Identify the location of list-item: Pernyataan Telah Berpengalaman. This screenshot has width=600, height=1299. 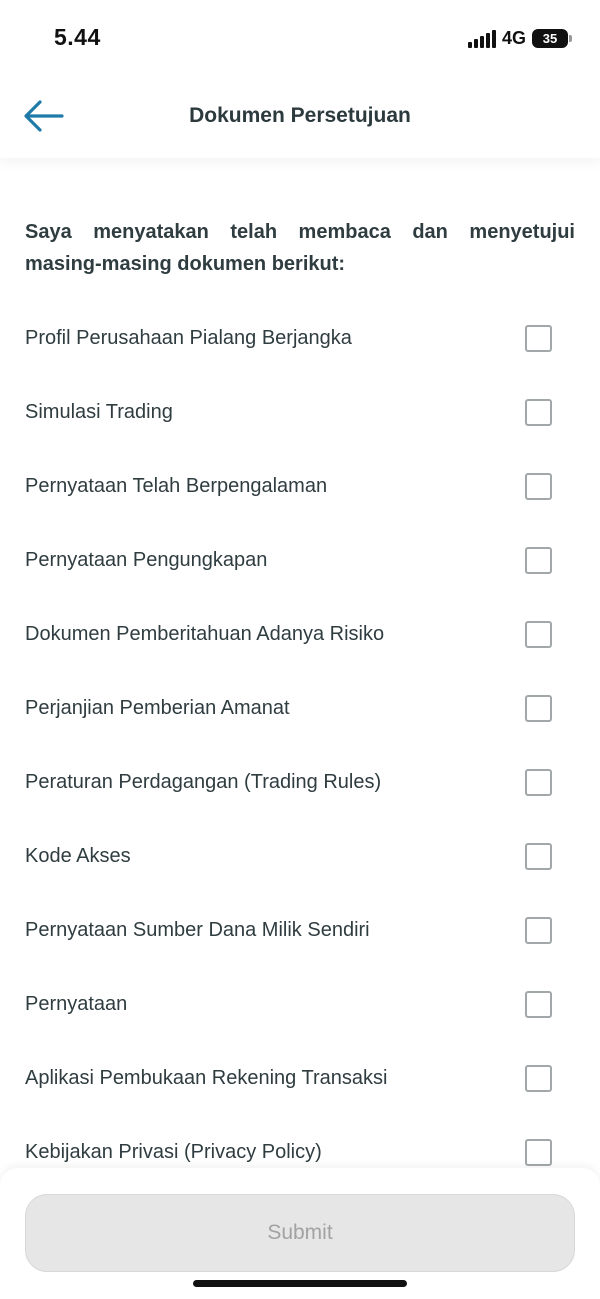
(300, 486).